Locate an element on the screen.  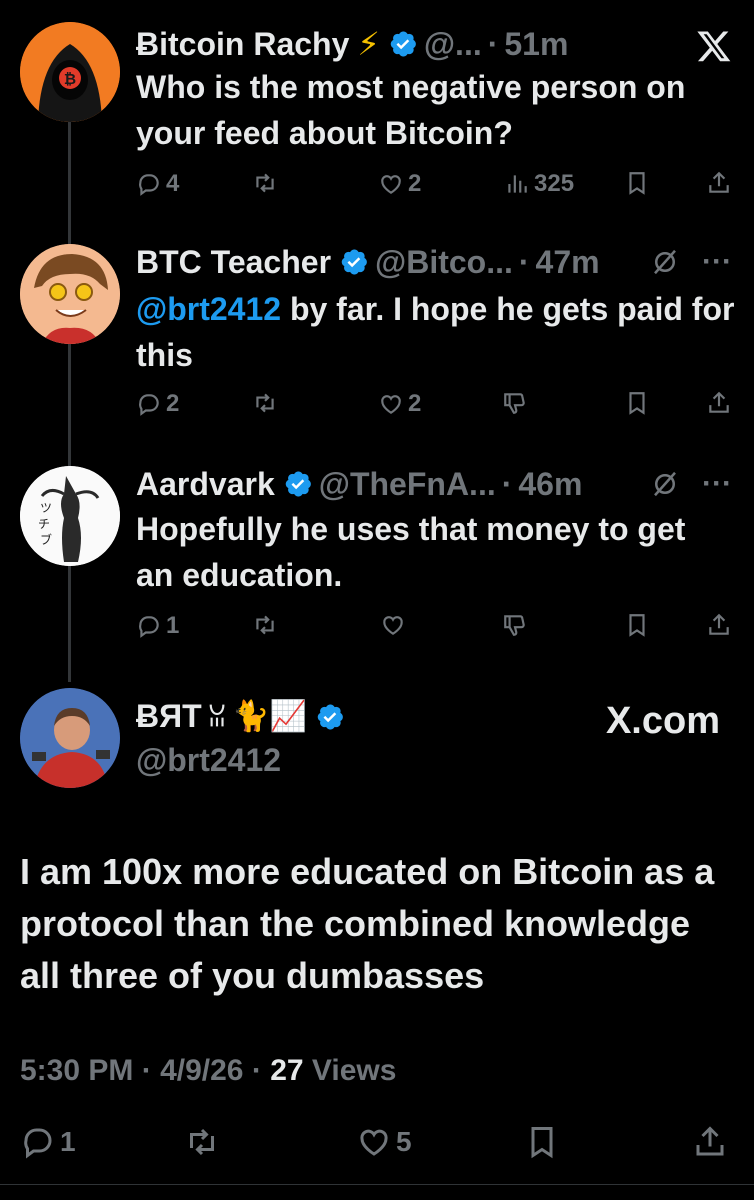
views-count: 325 is located at coordinates (554, 183).